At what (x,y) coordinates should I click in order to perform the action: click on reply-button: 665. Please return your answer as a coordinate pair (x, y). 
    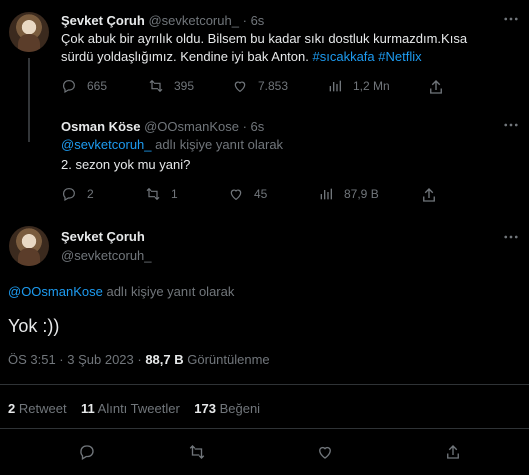
    Looking at the image, I should click on (84, 86).